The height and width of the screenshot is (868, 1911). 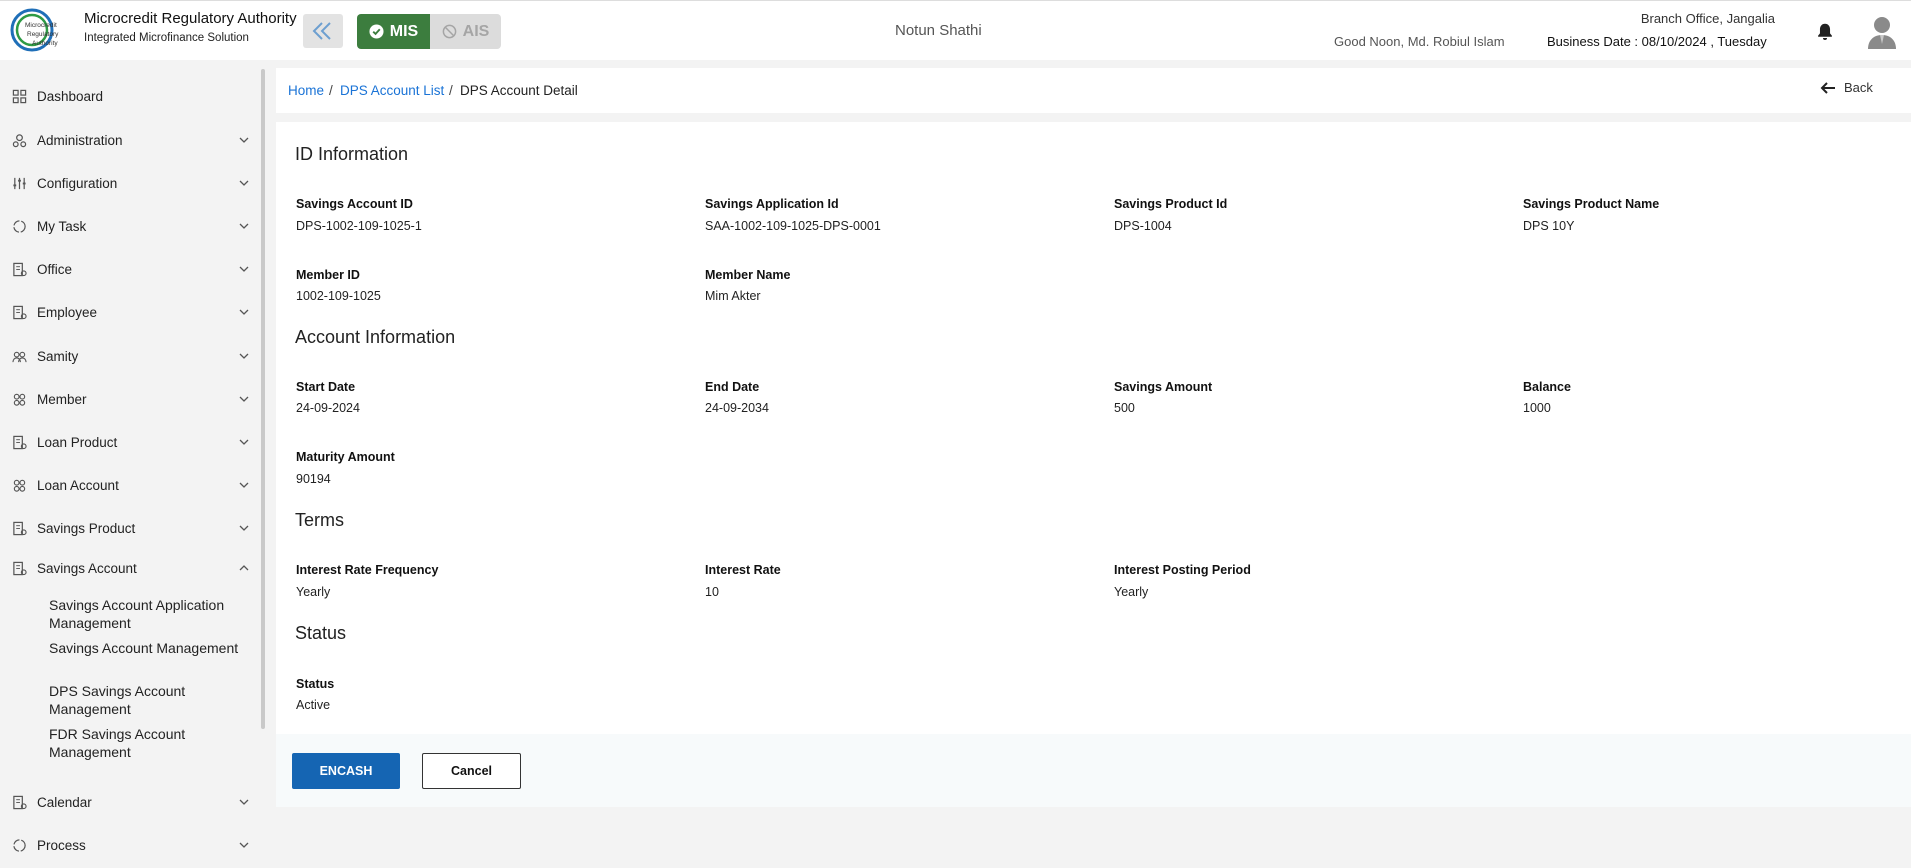 What do you see at coordinates (130, 528) in the screenshot?
I see `sidebar-item-savings-product: Savings Product` at bounding box center [130, 528].